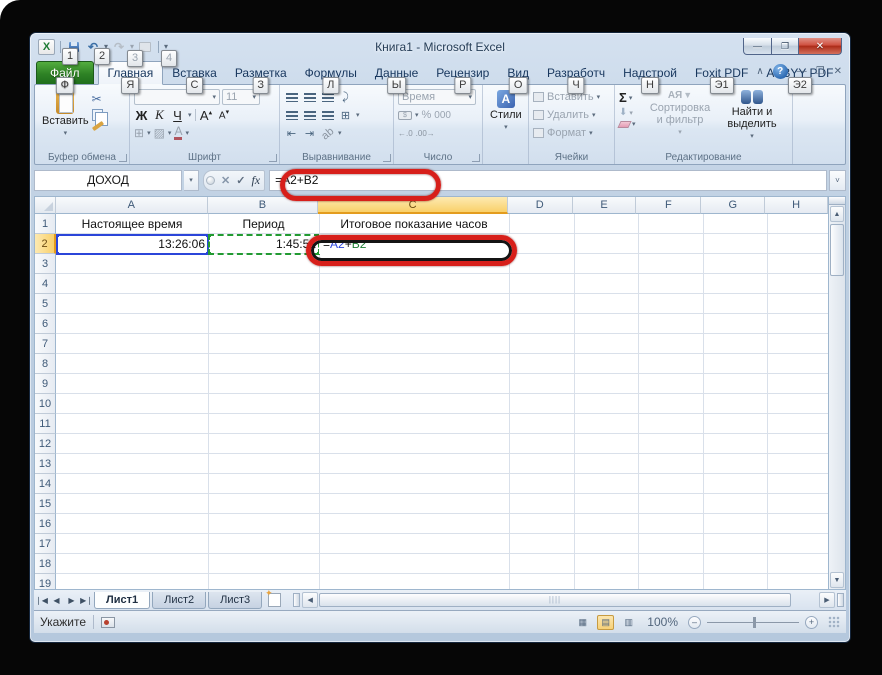  What do you see at coordinates (97, 126) in the screenshot?
I see `format-painter-button` at bounding box center [97, 126].